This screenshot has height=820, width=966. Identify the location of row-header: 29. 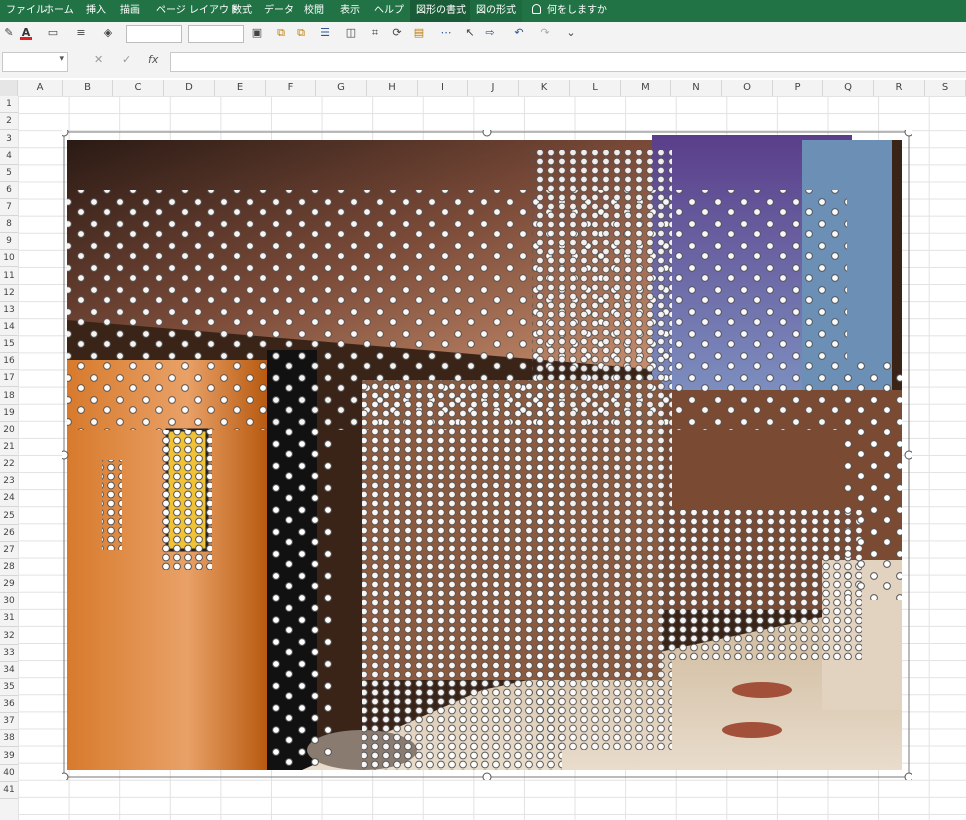
(9, 584).